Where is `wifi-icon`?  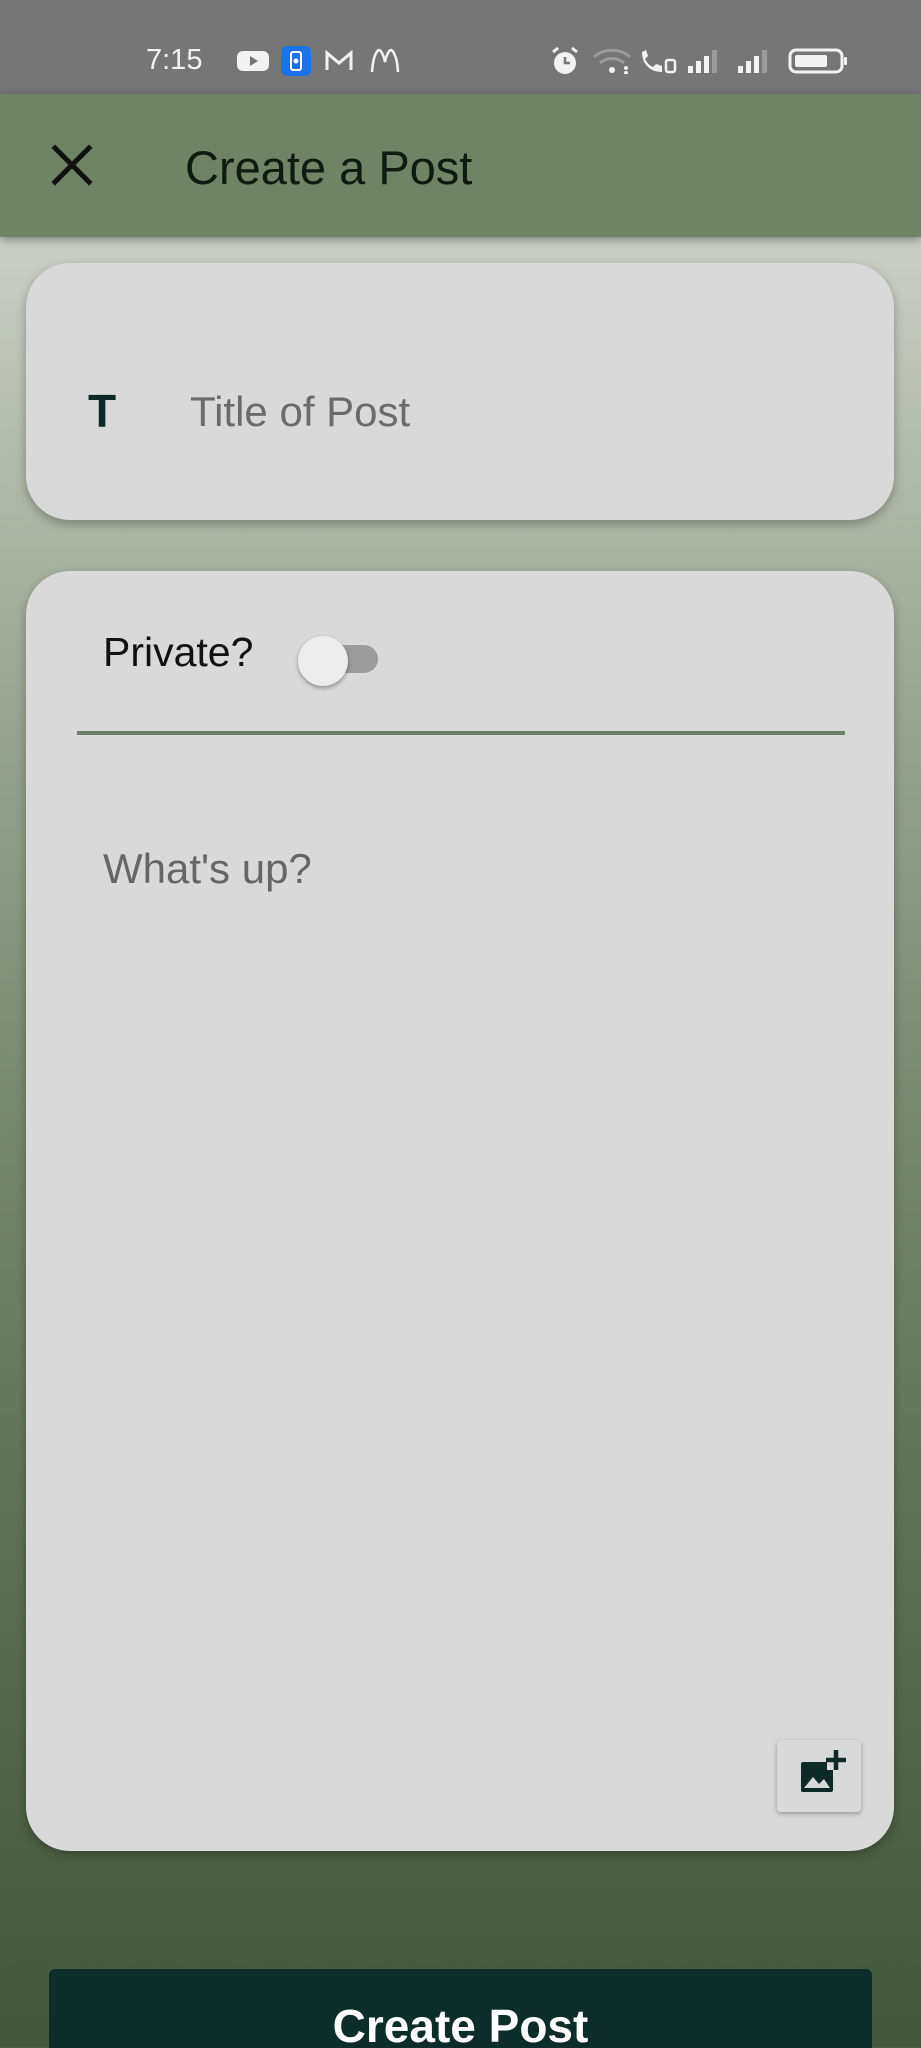
wifi-icon is located at coordinates (612, 61).